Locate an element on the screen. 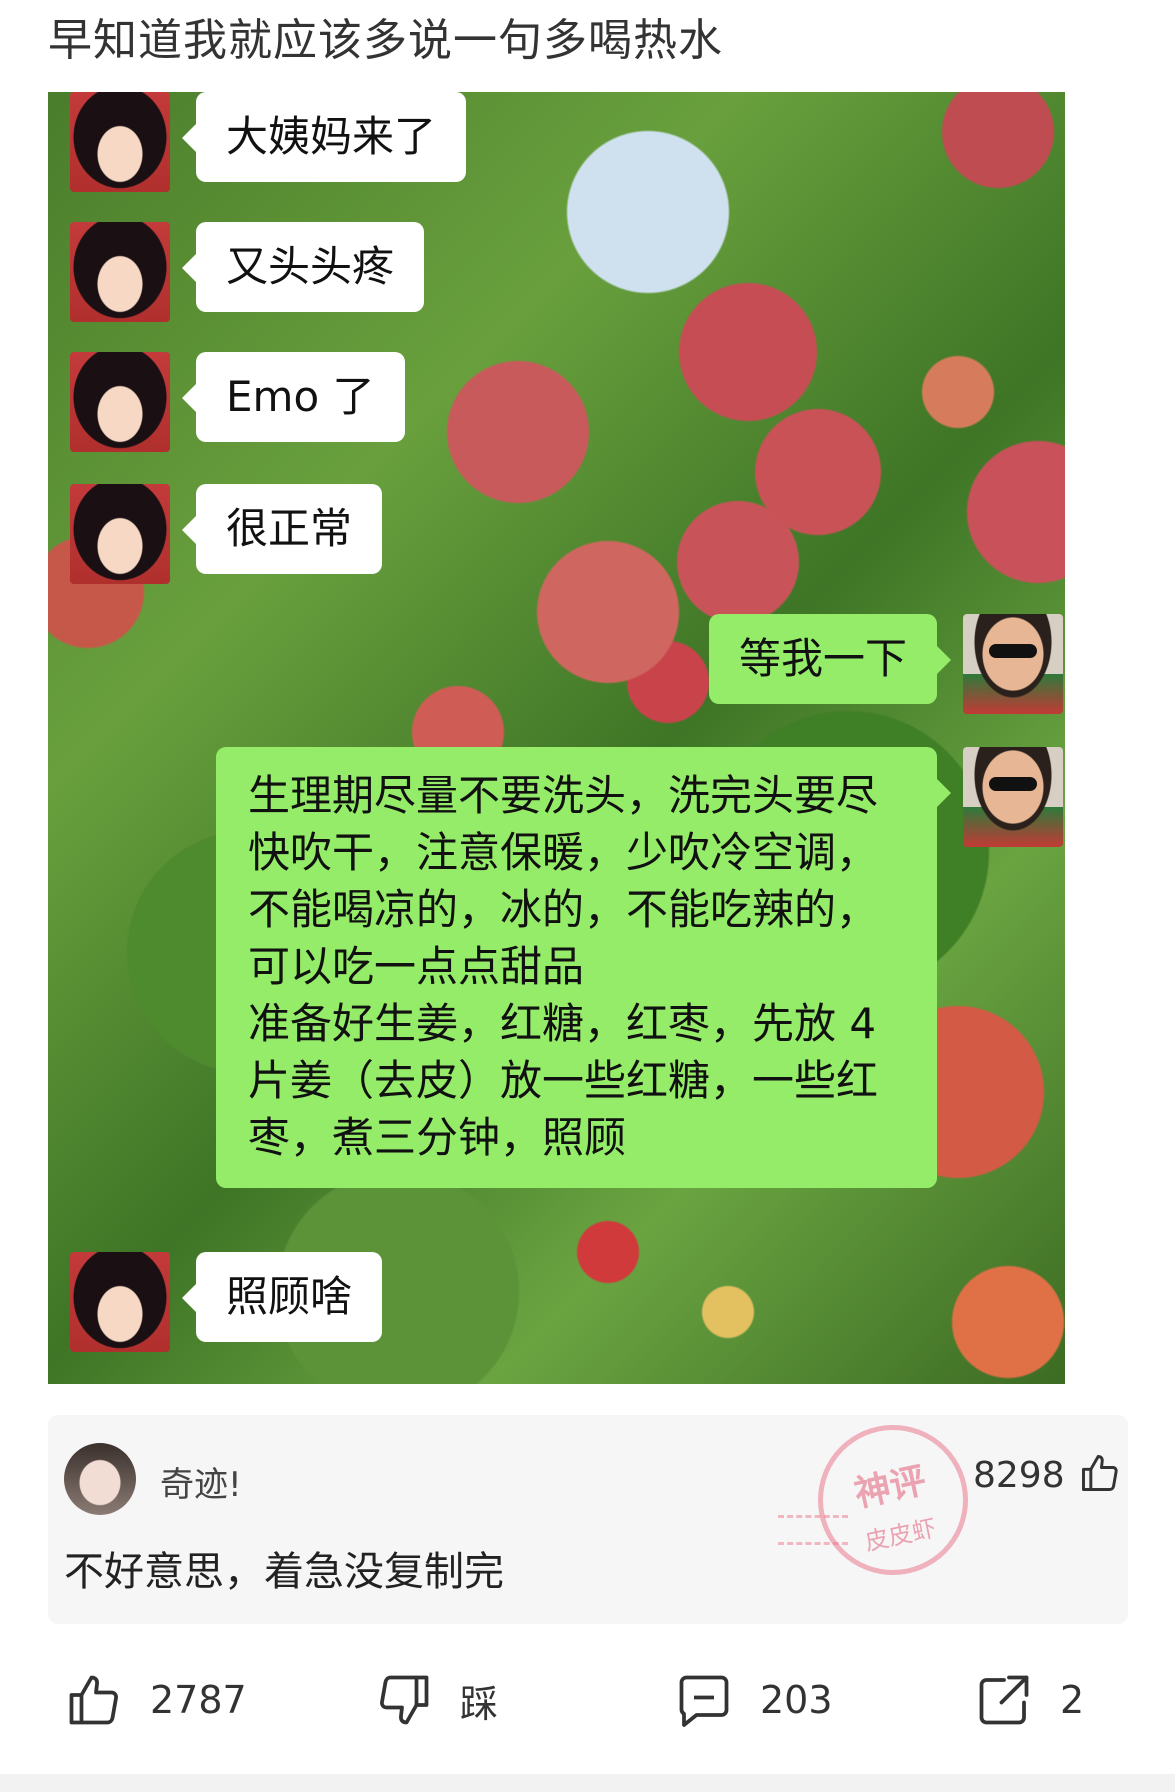 The height and width of the screenshot is (1792, 1175). thumbs-down-icon is located at coordinates (404, 1700).